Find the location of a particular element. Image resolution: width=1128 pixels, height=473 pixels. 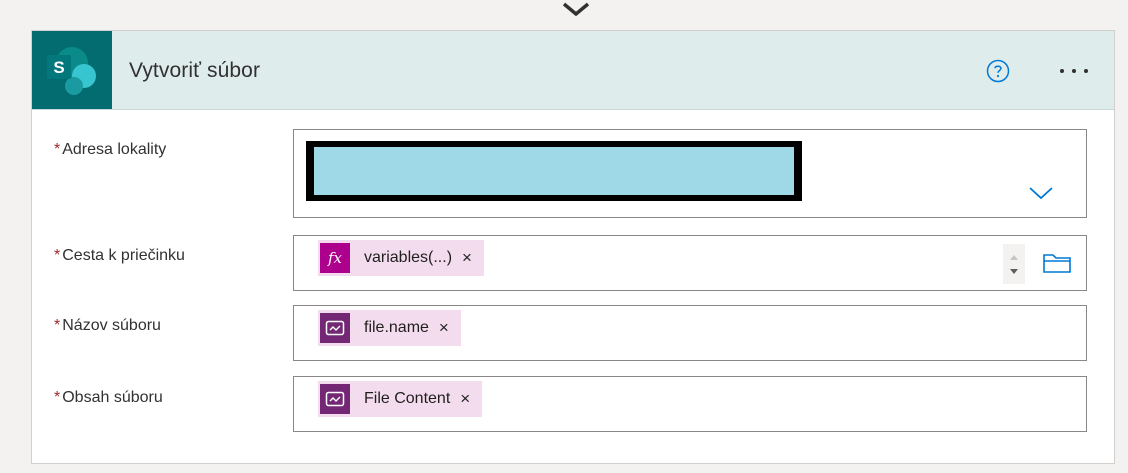

more-icon is located at coordinates (1074, 71).